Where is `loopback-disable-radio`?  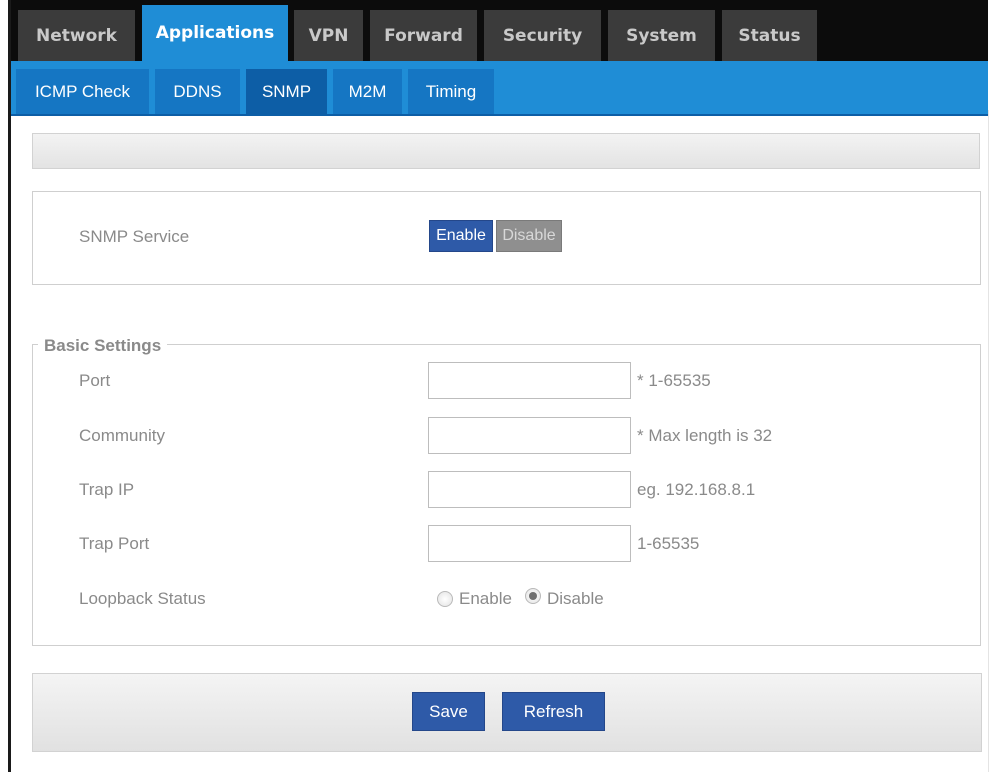
loopback-disable-radio is located at coordinates (533, 596).